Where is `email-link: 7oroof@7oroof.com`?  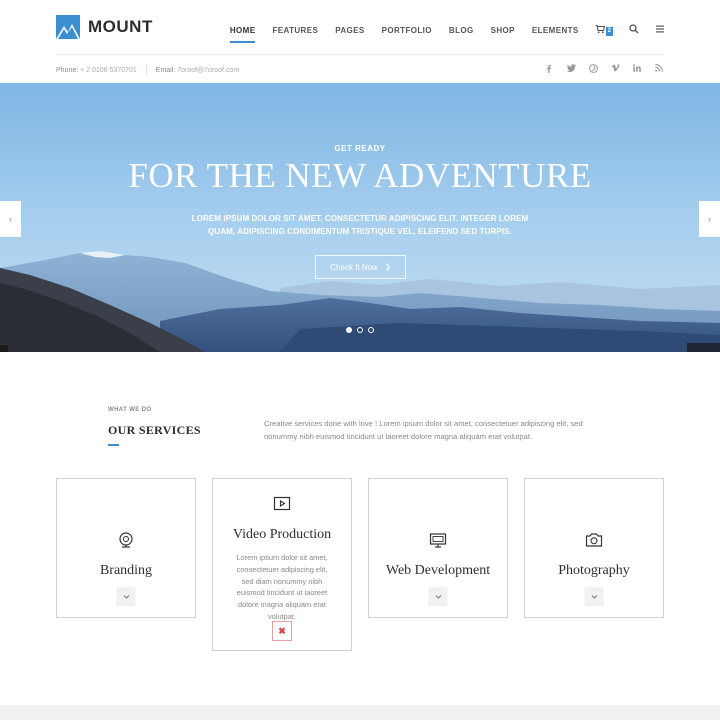 email-link: 7oroof@7oroof.com is located at coordinates (208, 70).